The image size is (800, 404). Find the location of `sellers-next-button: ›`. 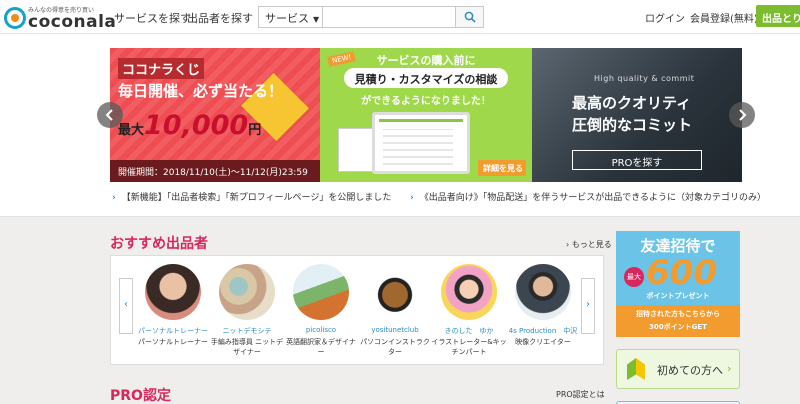

sellers-next-button: › is located at coordinates (588, 306).